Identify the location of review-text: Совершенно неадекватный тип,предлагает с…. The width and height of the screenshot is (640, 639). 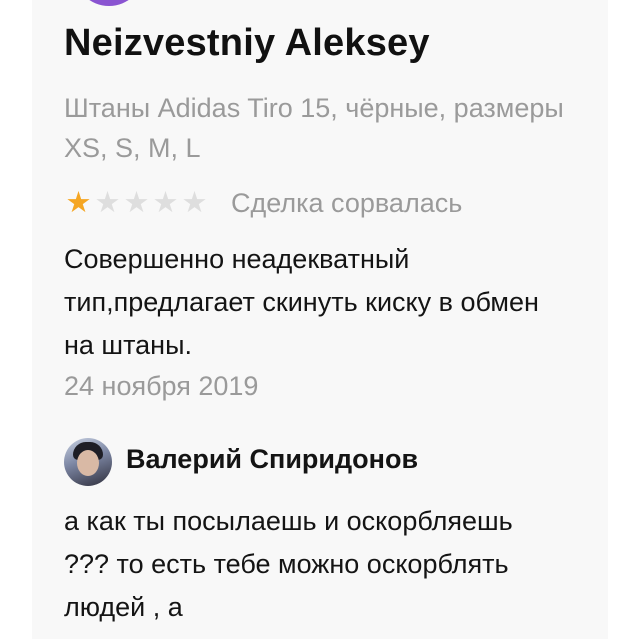
(301, 302).